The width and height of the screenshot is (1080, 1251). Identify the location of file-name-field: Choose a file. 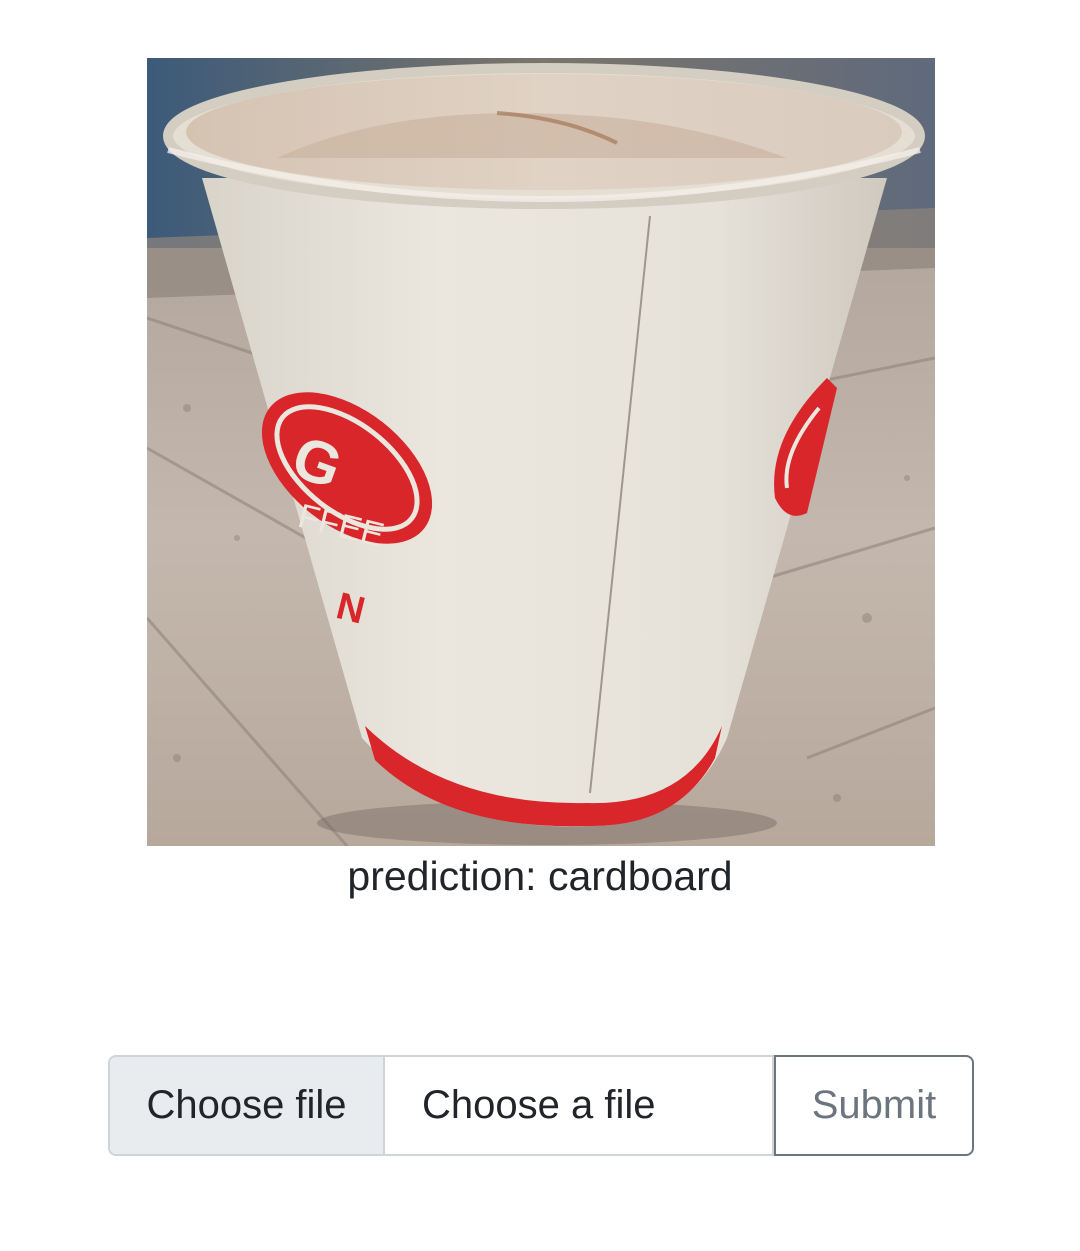
(578, 1105).